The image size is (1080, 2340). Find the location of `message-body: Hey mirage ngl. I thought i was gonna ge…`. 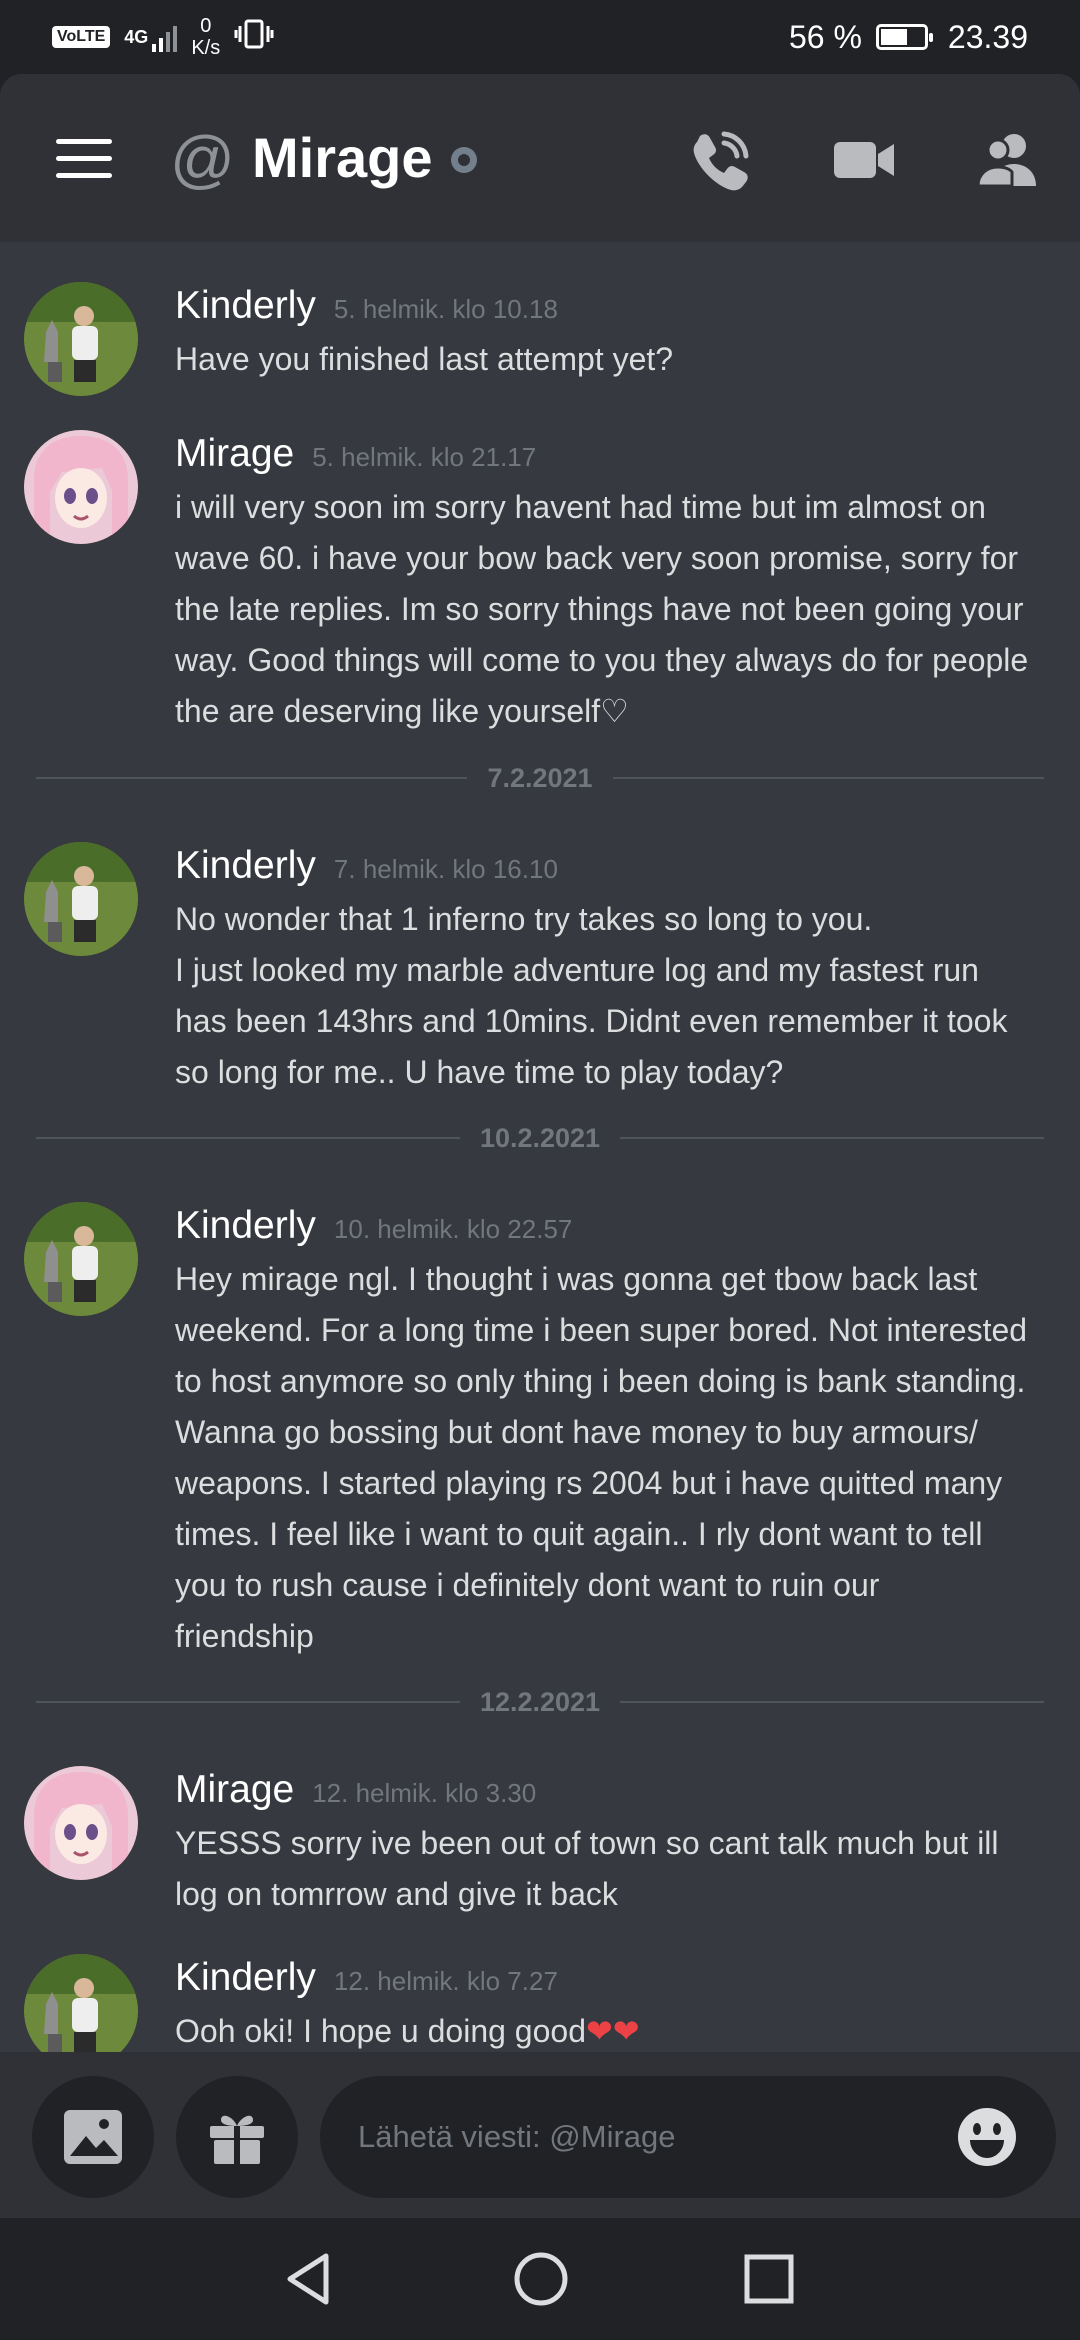

message-body: Hey mirage ngl. I thought i was gonna ge… is located at coordinates (620, 1458).